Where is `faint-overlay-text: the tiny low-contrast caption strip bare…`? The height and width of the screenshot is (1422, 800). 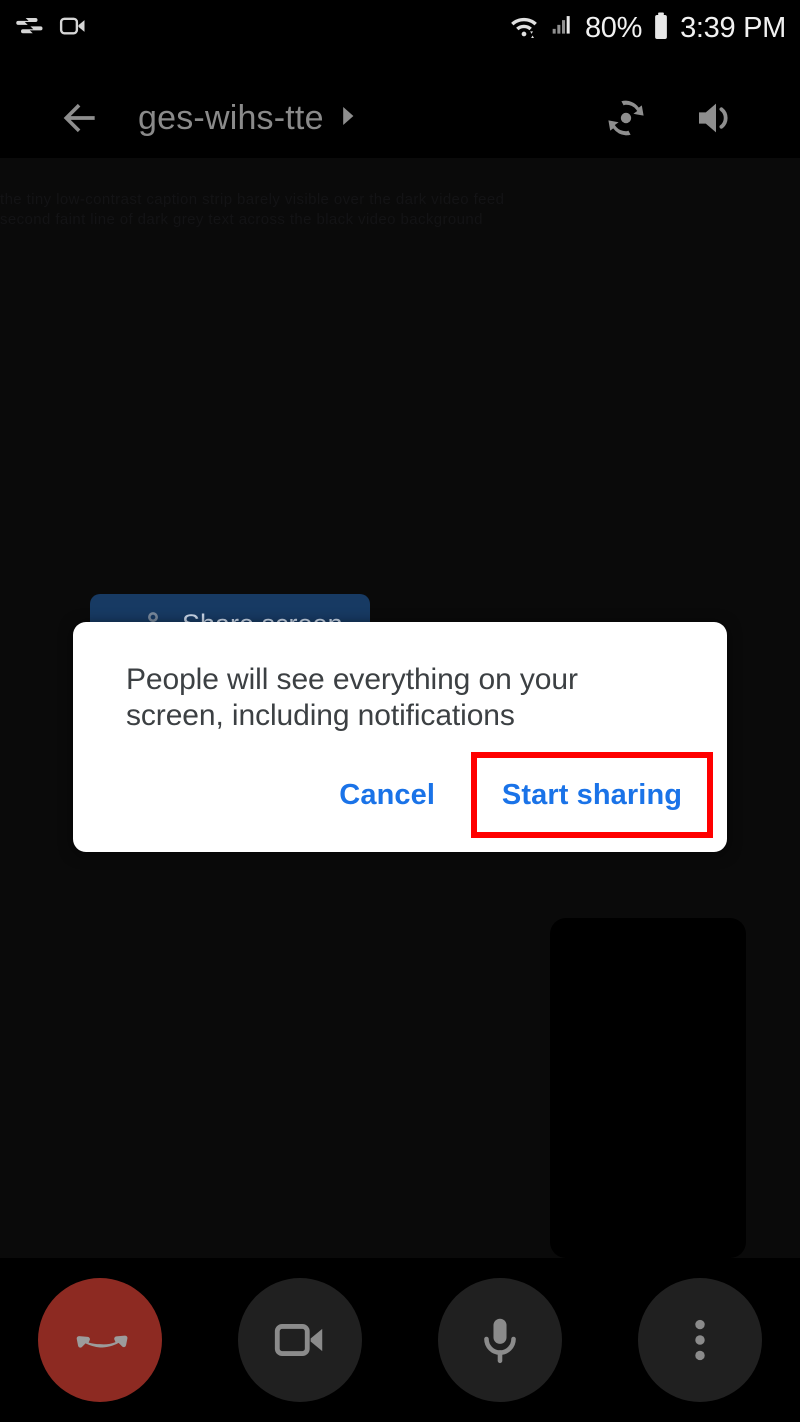
faint-overlay-text: the tiny low-contrast caption strip bare… is located at coordinates (400, 210).